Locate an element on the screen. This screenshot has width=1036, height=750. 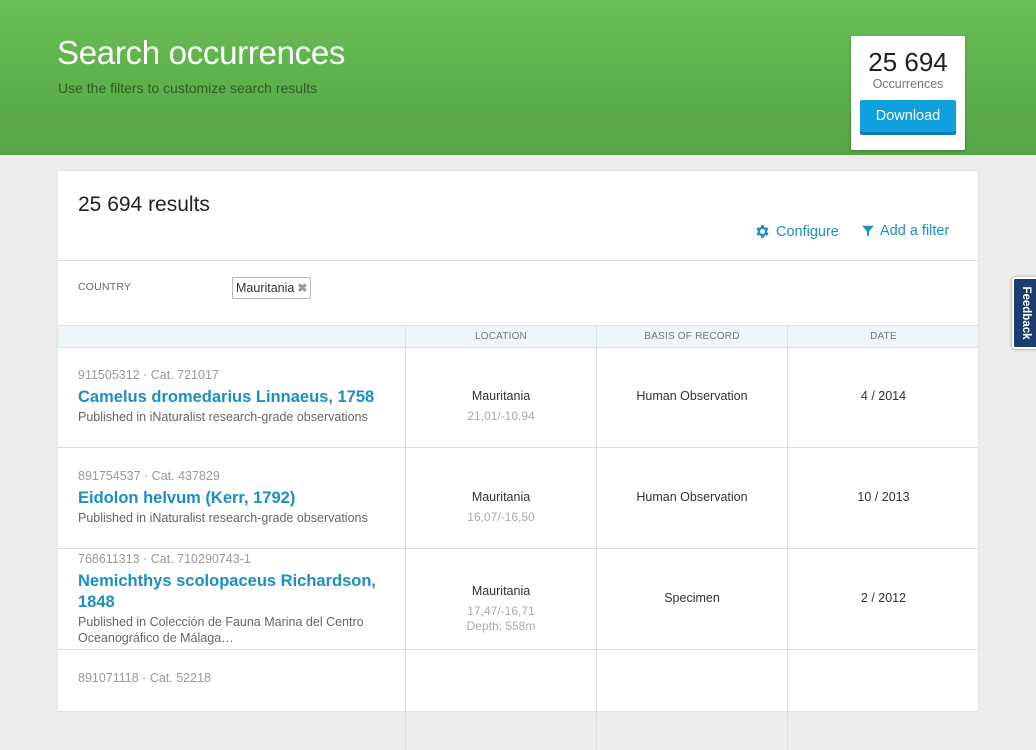
configure-label: Configure is located at coordinates (807, 231).